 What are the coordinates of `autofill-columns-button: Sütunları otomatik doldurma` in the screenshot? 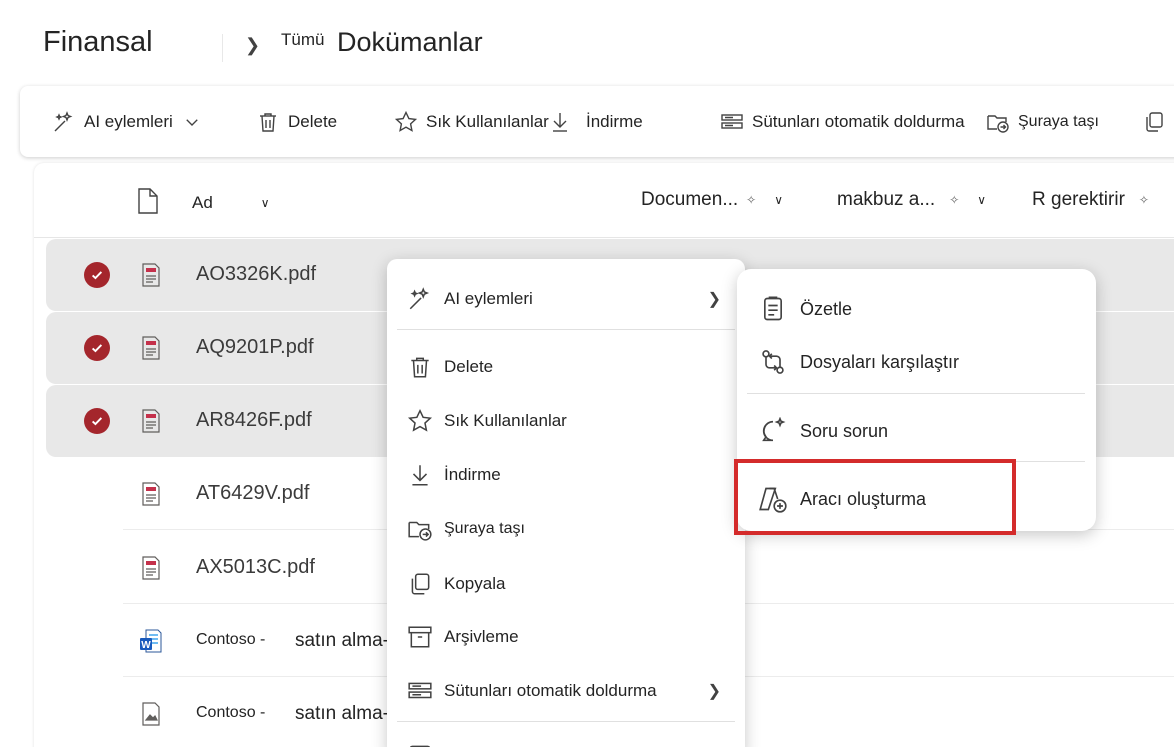 It's located at (842, 121).